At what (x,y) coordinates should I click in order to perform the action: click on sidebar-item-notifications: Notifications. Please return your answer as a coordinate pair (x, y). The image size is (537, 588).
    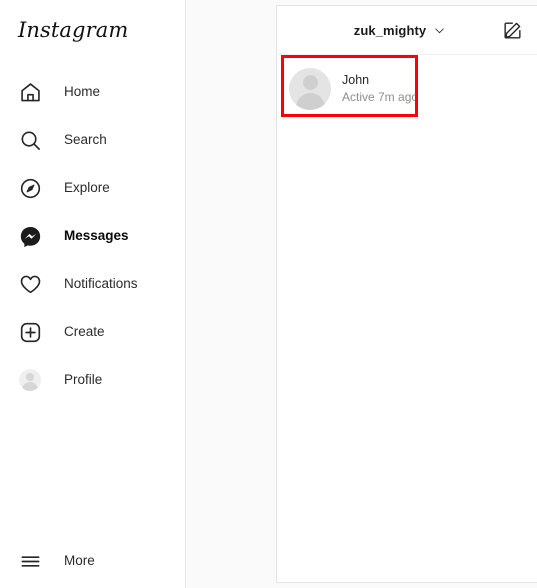
    Looking at the image, I should click on (92, 284).